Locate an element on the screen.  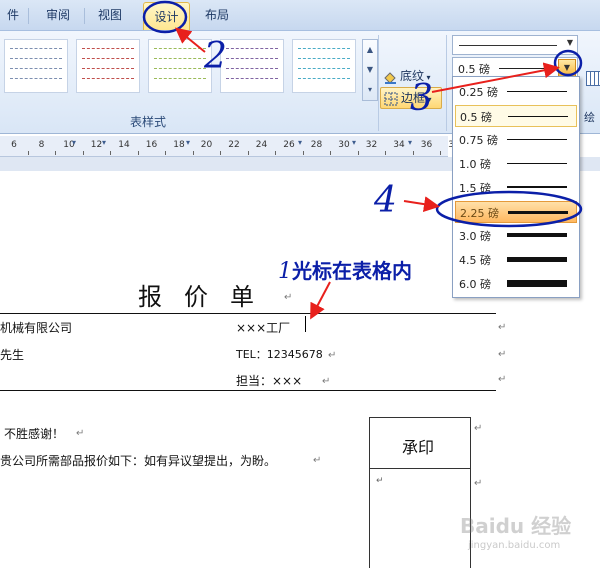
annotation-step-1-number: 1 is located at coordinates (285, 271).